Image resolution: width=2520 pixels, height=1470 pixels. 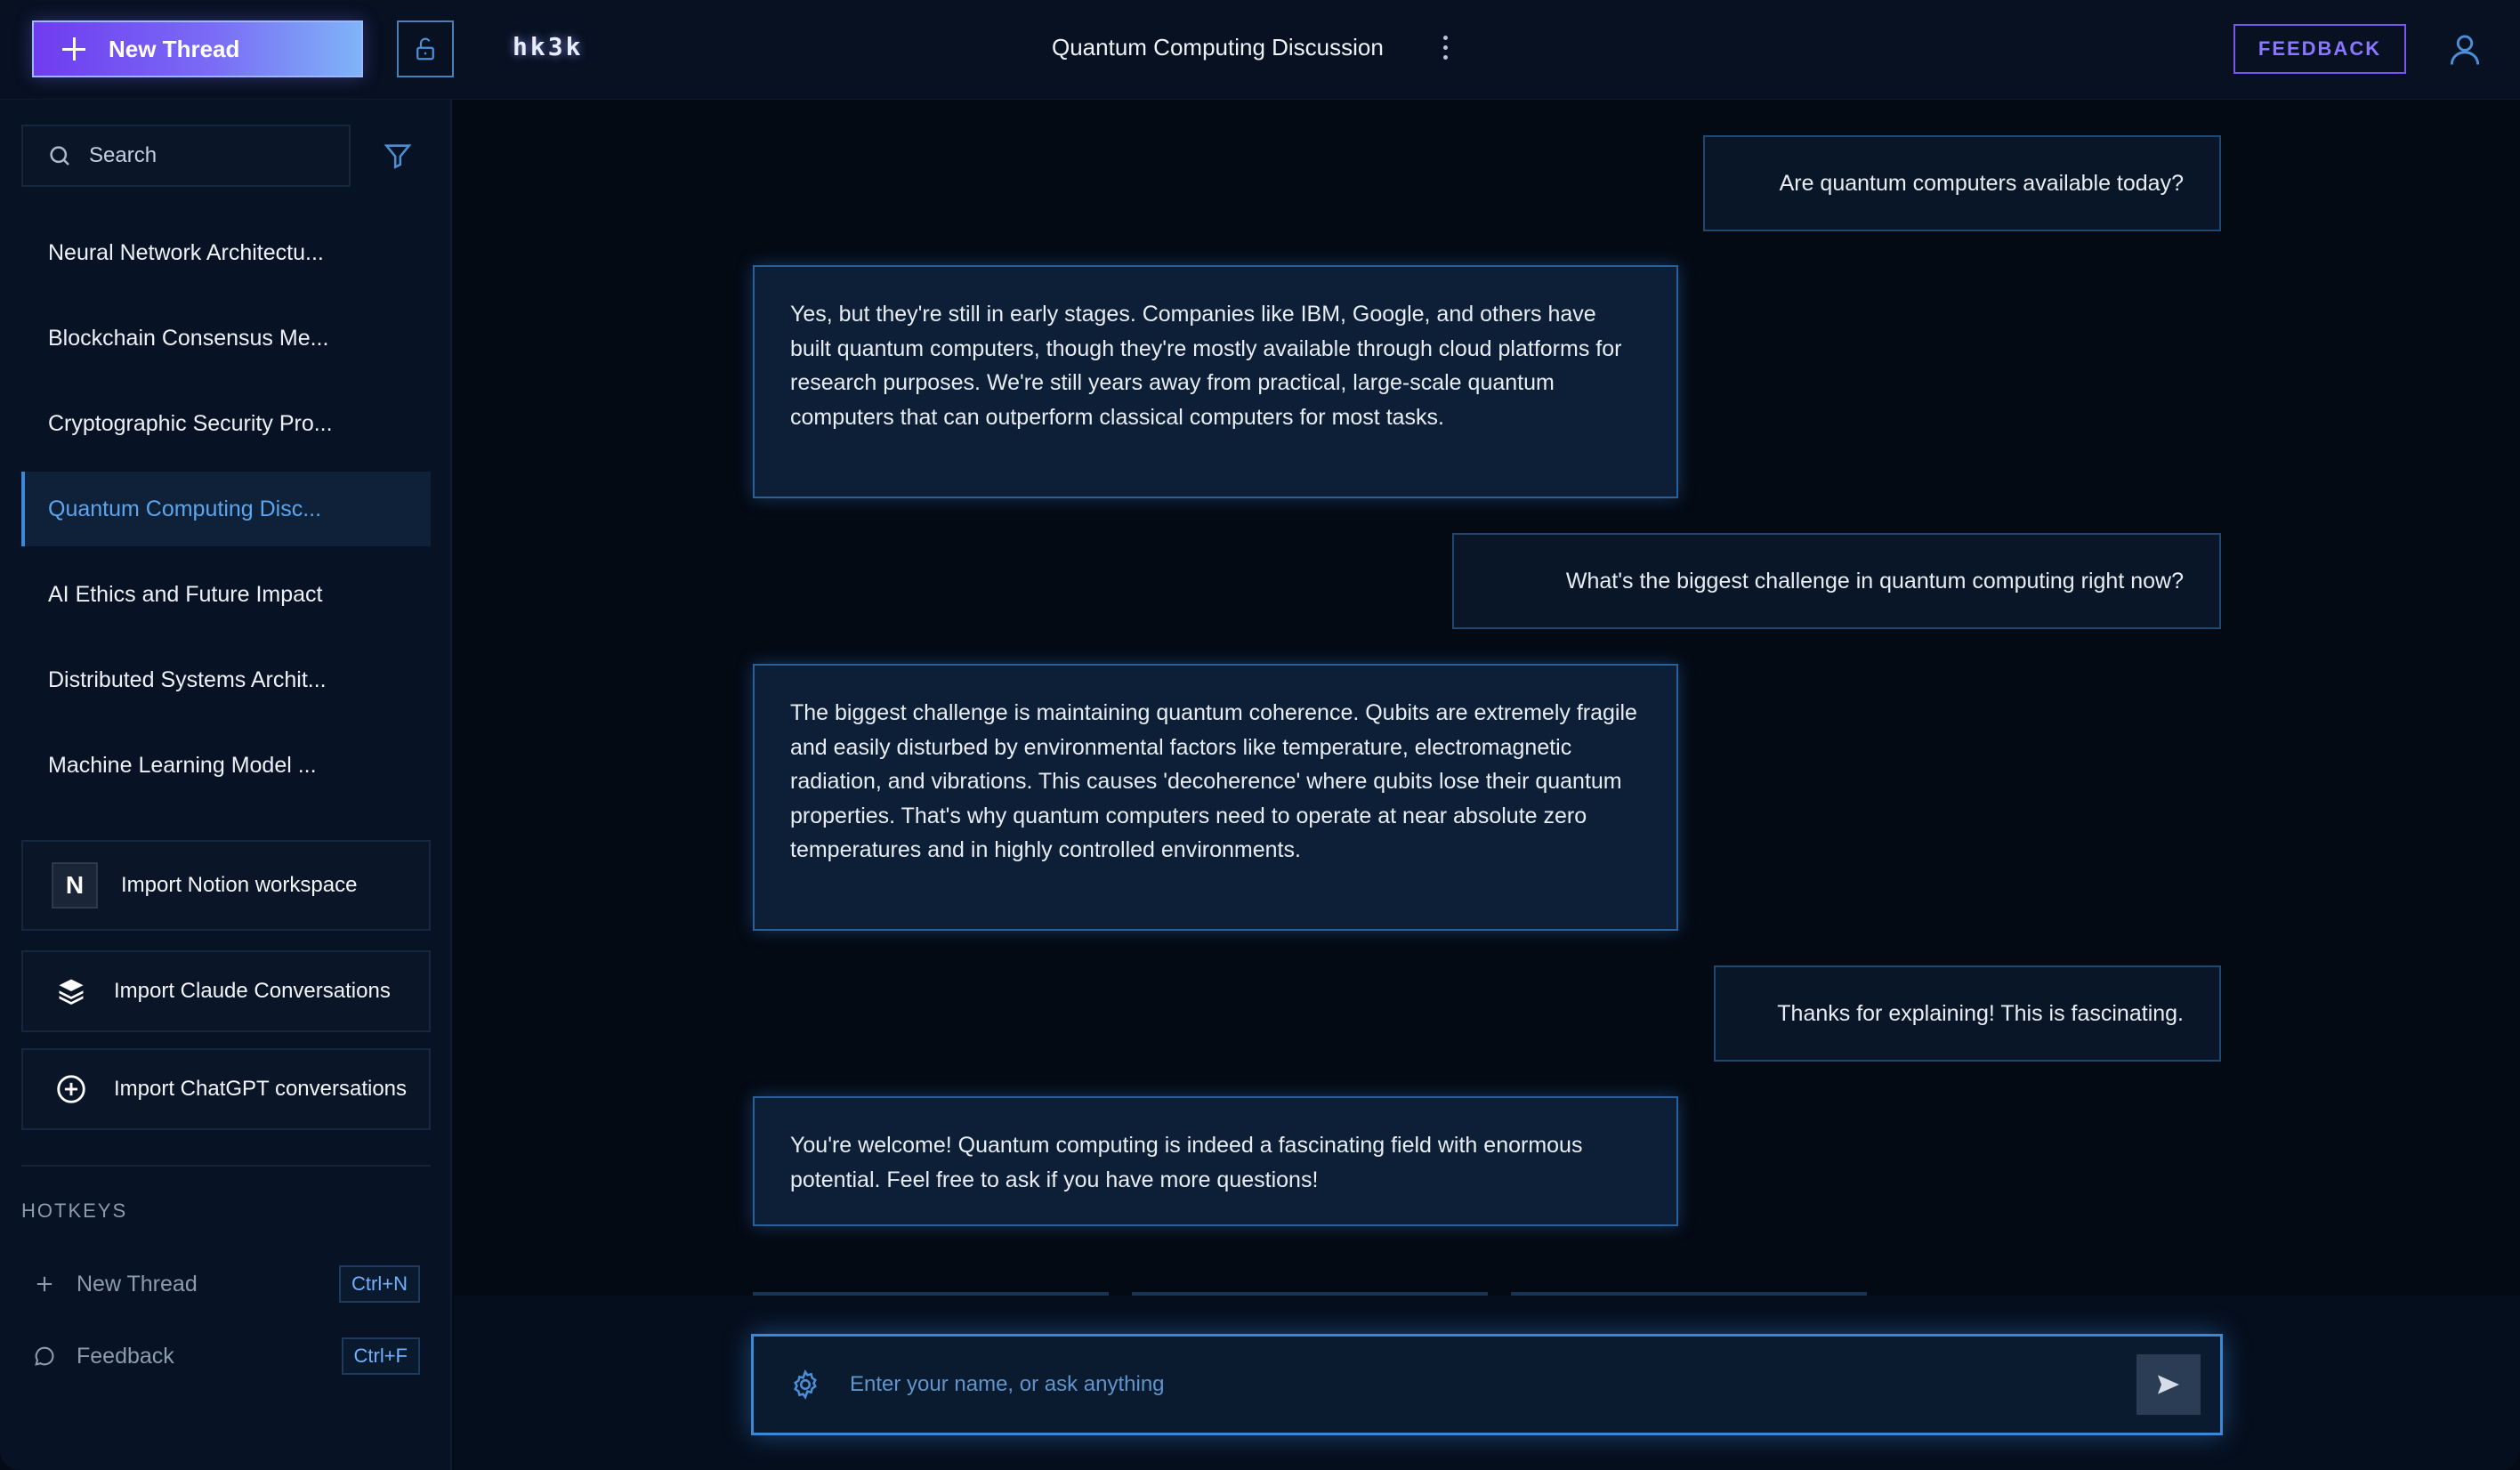 I want to click on unlock-icon, so click(x=425, y=49).